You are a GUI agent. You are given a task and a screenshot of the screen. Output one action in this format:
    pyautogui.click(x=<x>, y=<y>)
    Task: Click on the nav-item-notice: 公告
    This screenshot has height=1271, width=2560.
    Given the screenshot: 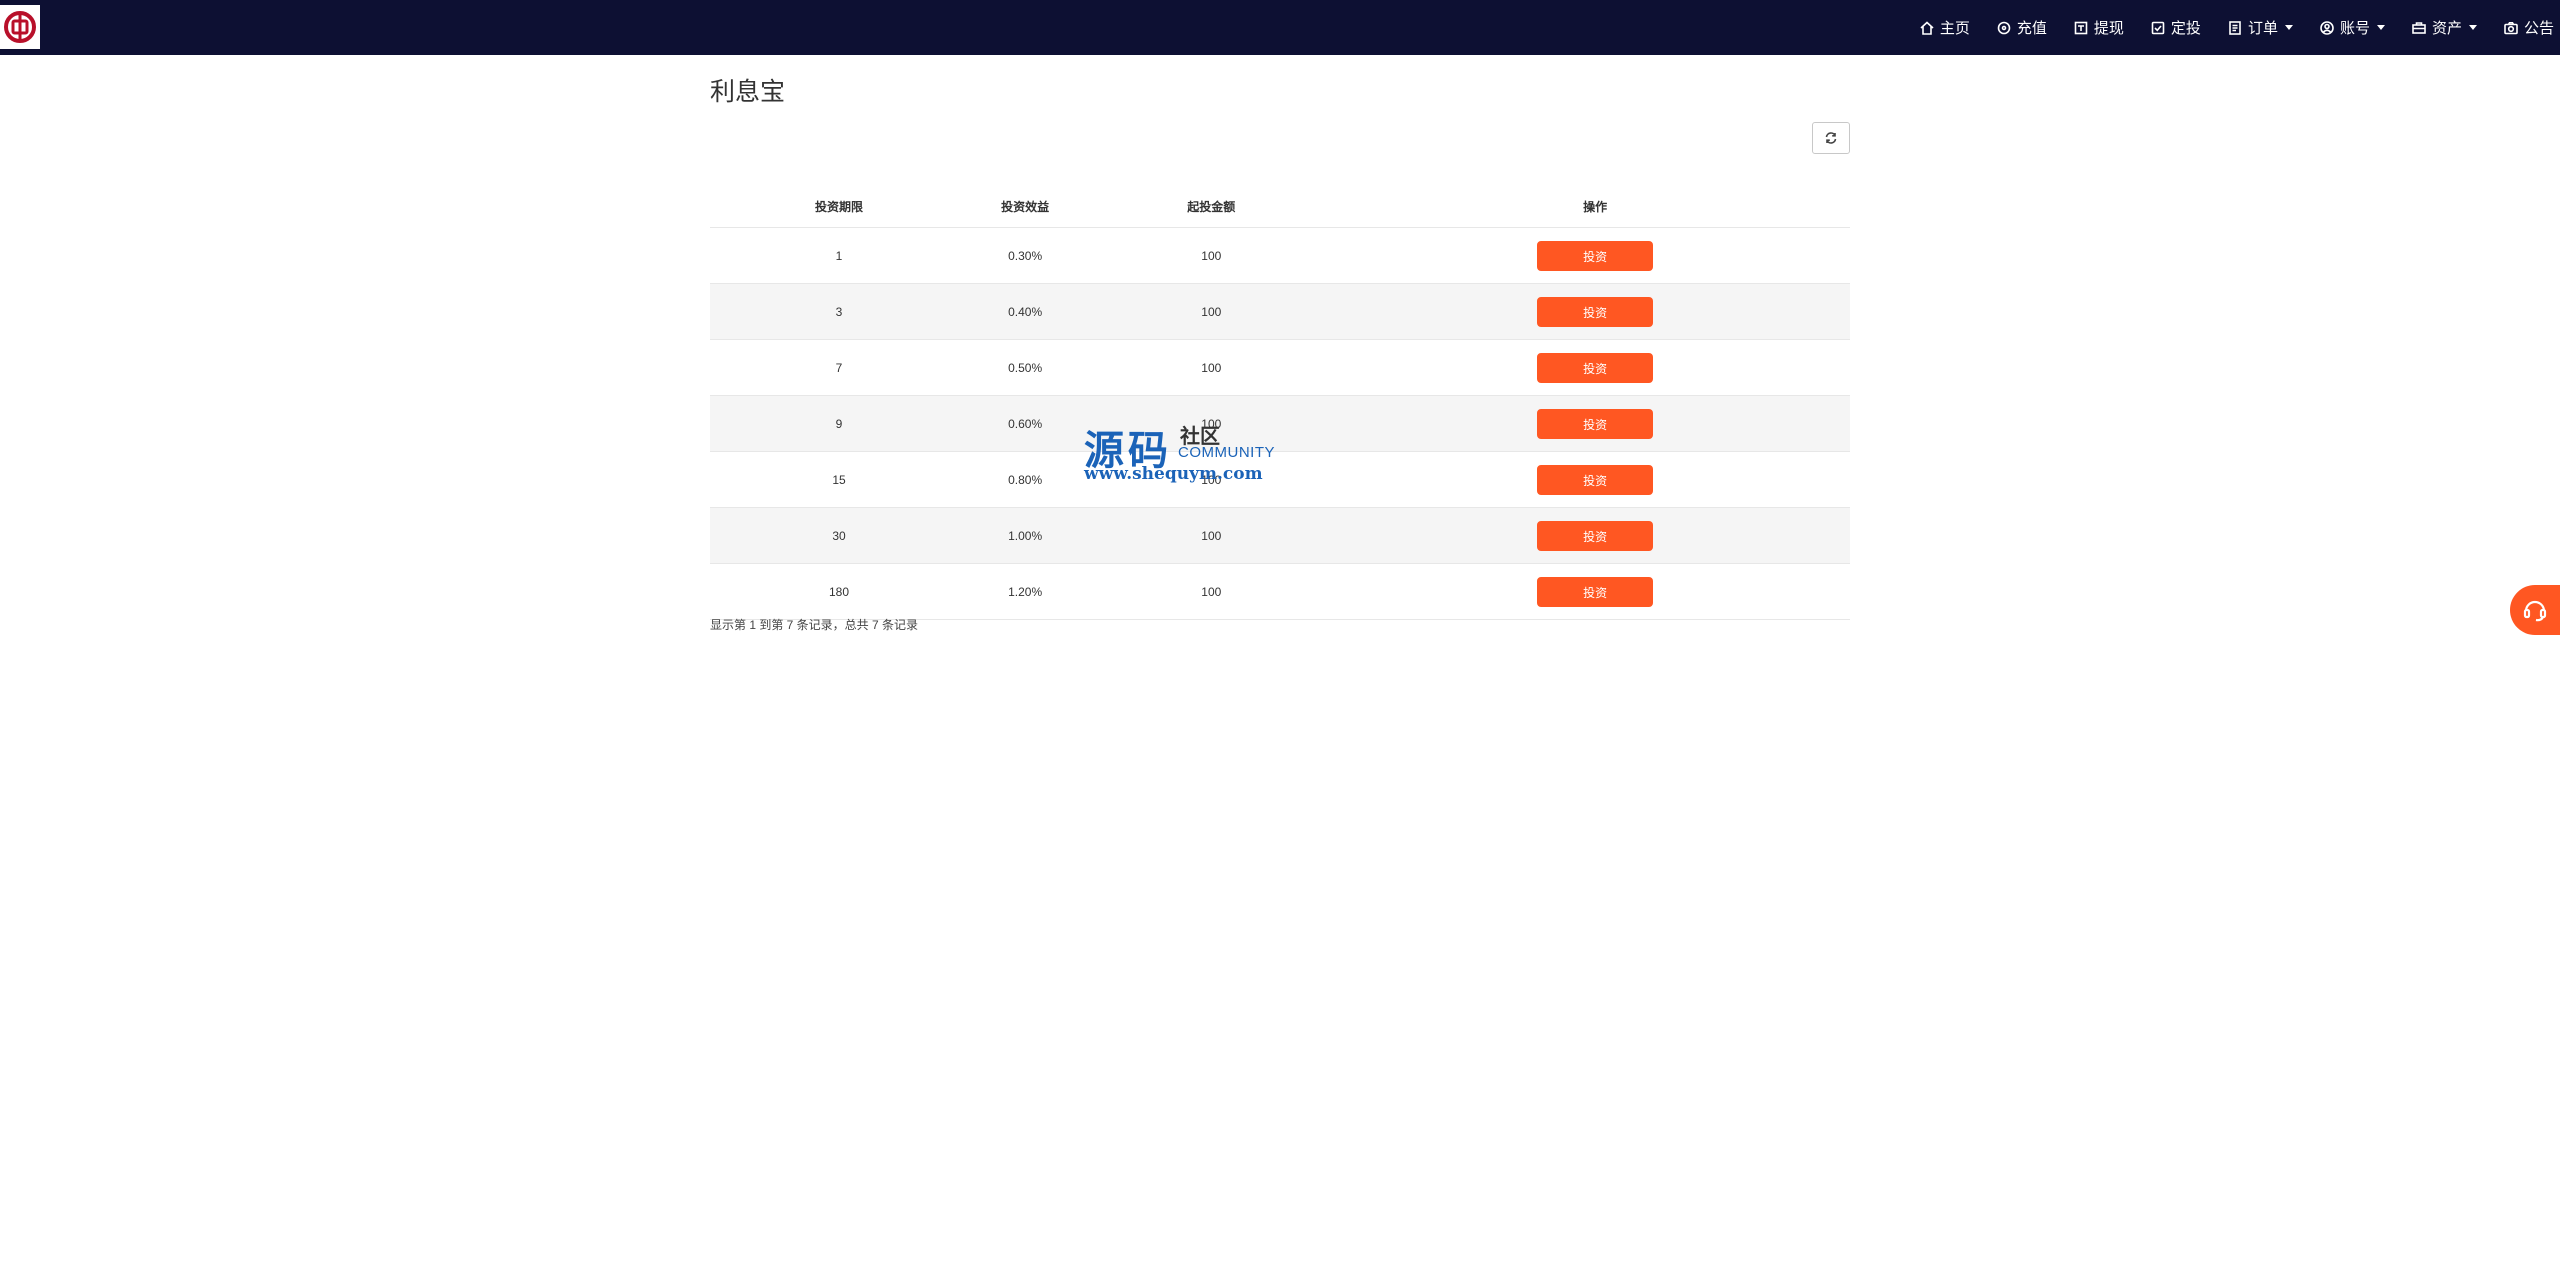 What is the action you would take?
    pyautogui.click(x=2525, y=27)
    